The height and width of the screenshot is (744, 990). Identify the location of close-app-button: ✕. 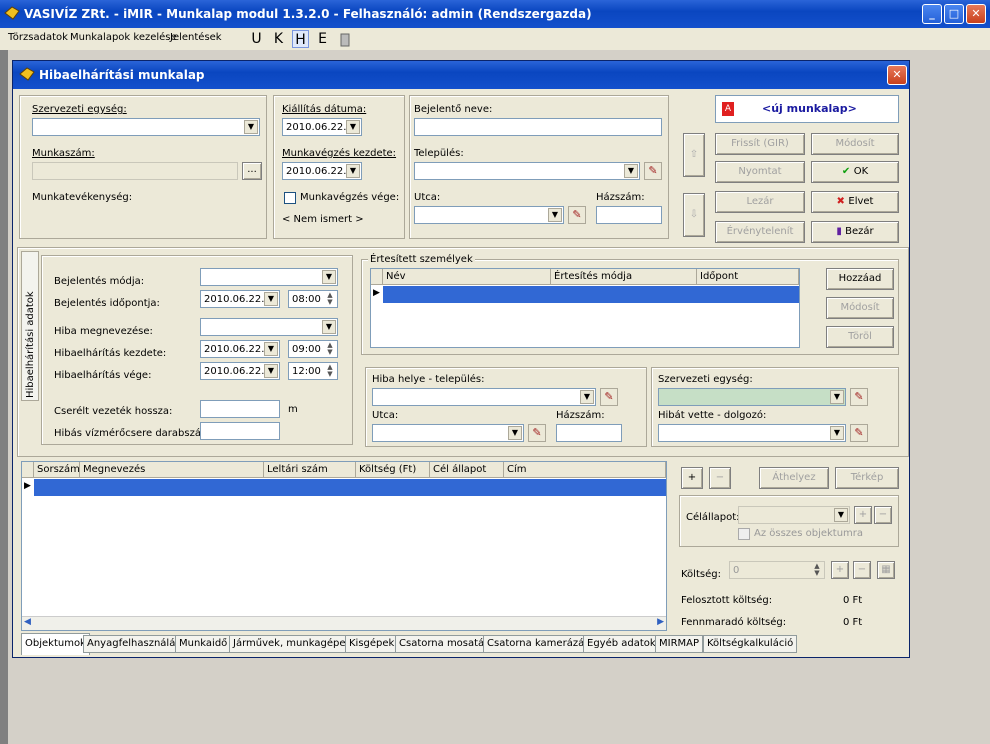
(976, 14).